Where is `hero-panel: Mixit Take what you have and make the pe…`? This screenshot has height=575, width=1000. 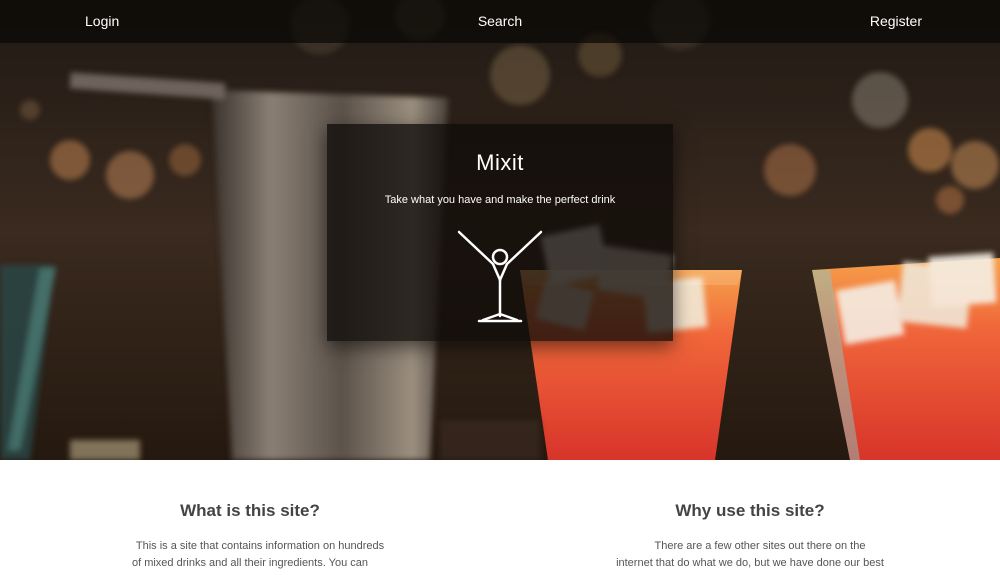
hero-panel: Mixit Take what you have and make the pe… is located at coordinates (500, 232).